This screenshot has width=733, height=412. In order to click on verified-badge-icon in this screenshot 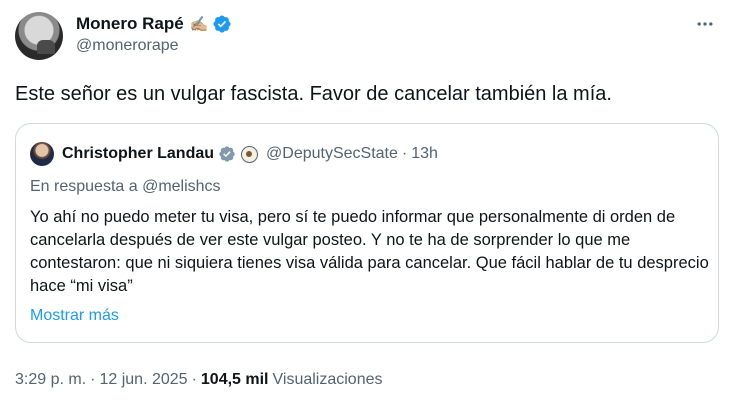, I will do `click(222, 24)`.